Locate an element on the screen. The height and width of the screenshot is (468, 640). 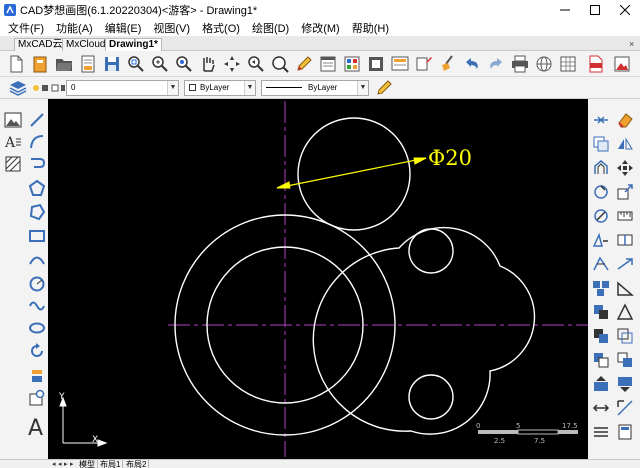
stretch-icon is located at coordinates (601, 216).